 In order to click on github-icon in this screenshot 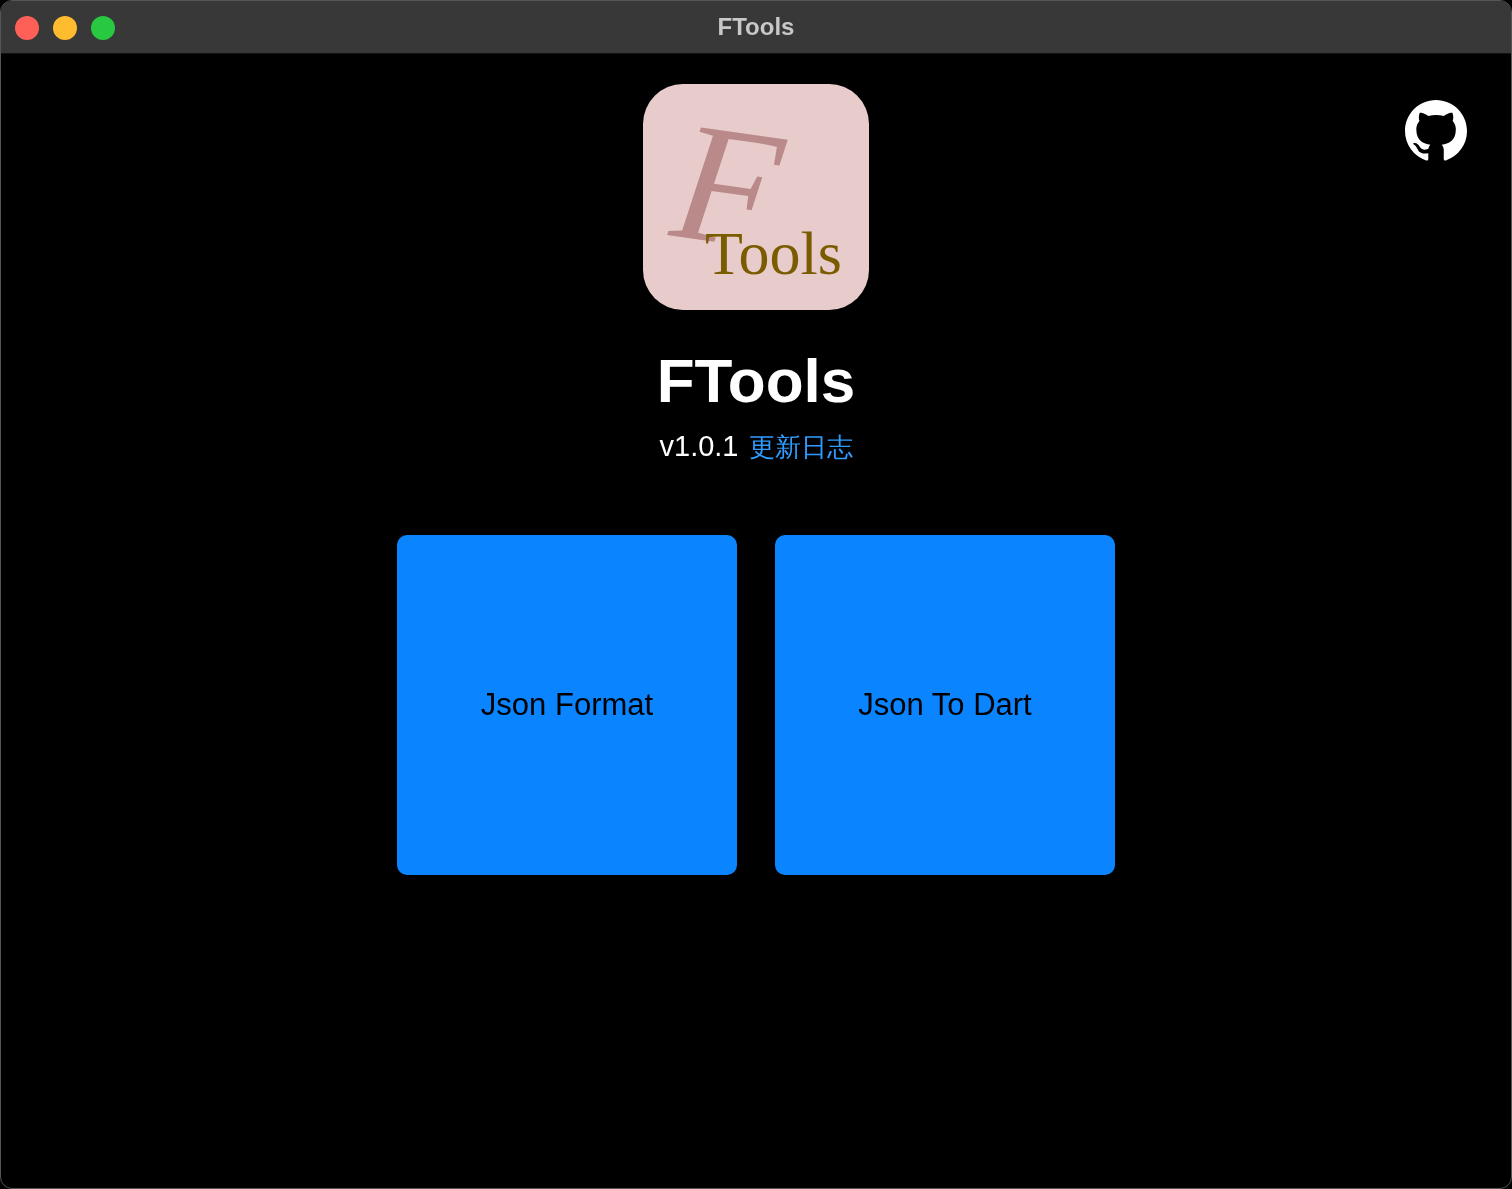, I will do `click(1436, 131)`.